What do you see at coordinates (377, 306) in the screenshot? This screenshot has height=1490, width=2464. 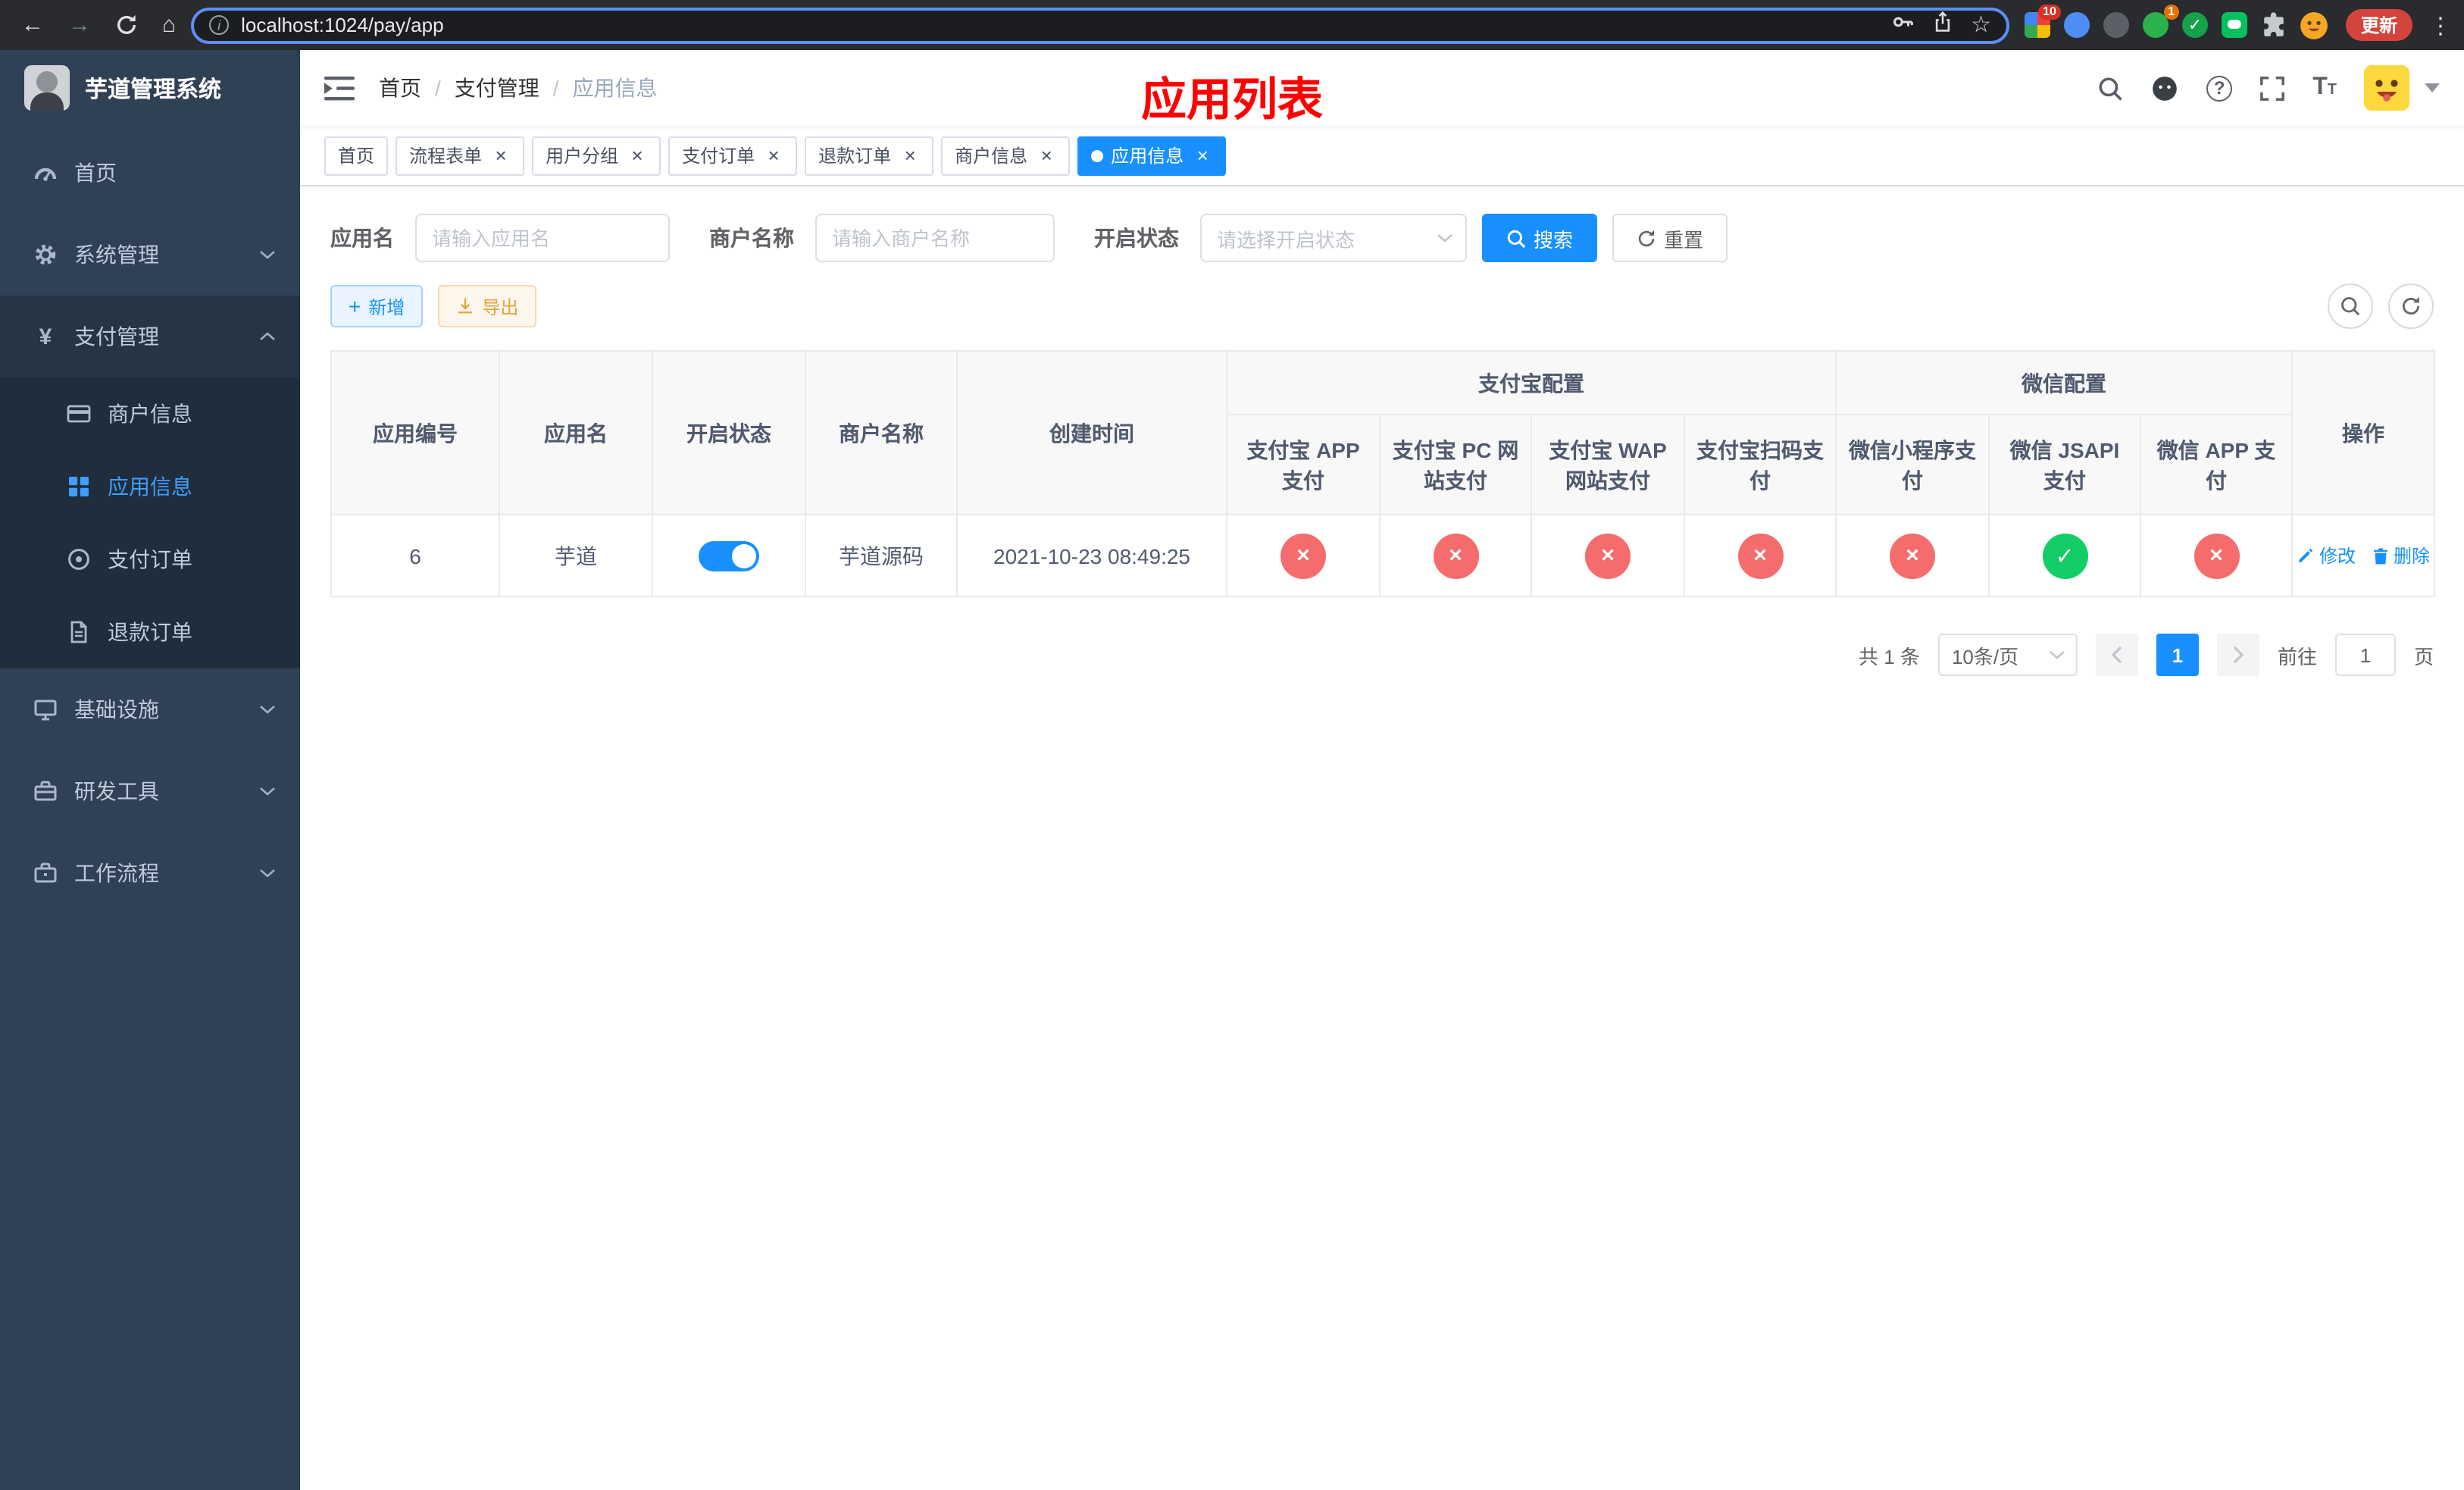 I see `add-button: + 新增` at bounding box center [377, 306].